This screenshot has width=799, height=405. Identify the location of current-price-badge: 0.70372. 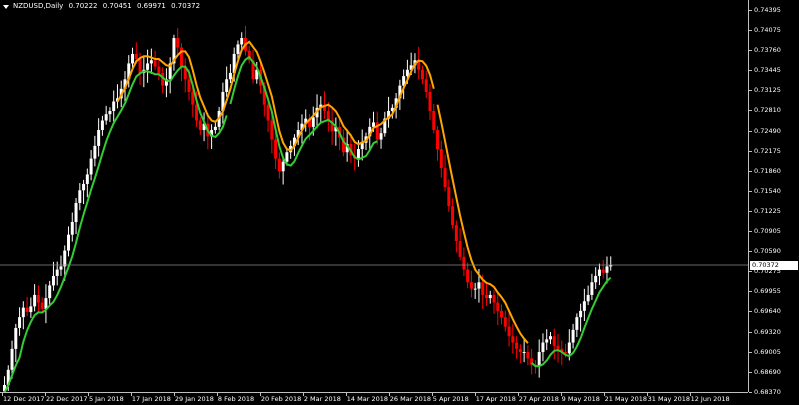
(774, 265).